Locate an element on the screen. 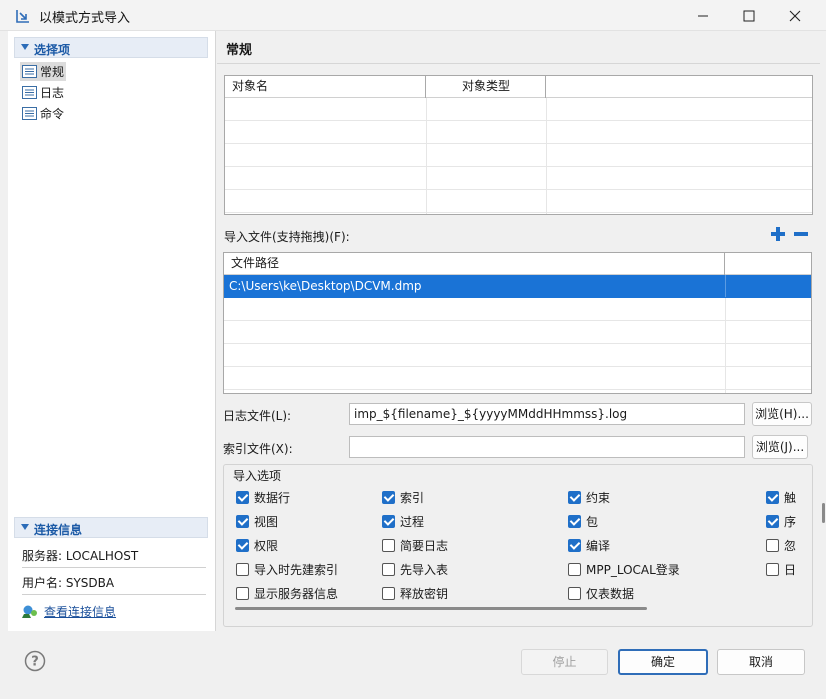 This screenshot has width=826, height=699. option-checkbox: 数据行 is located at coordinates (263, 497).